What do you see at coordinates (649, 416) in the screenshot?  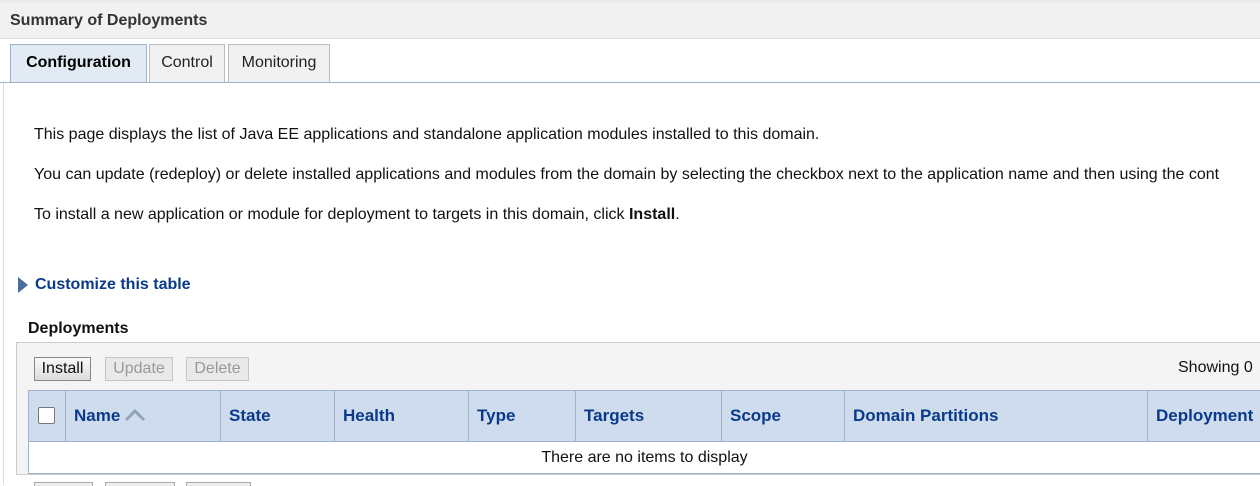 I see `column-targets: Targets` at bounding box center [649, 416].